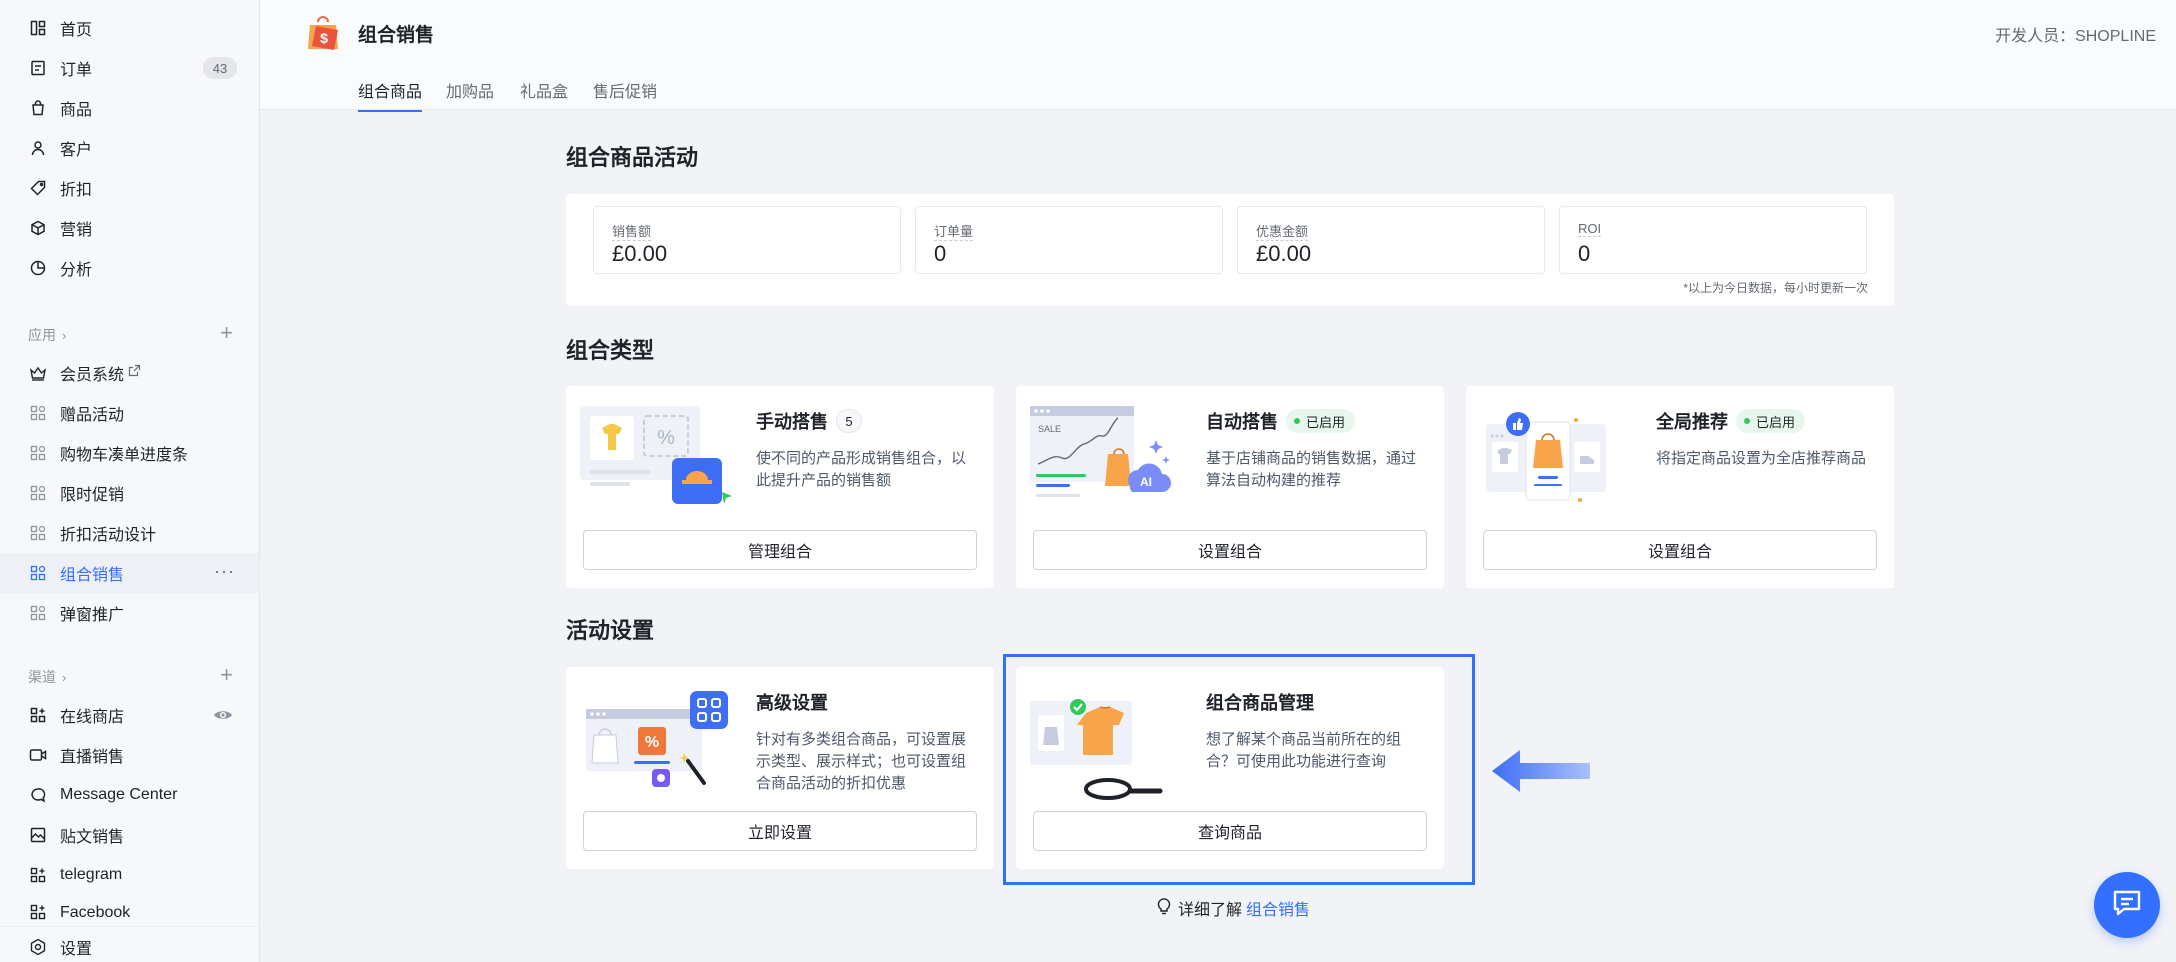 Image resolution: width=2176 pixels, height=962 pixels. Describe the element at coordinates (129, 493) in the screenshot. I see `sidebar-item-flash-sale: 限时促销` at that location.